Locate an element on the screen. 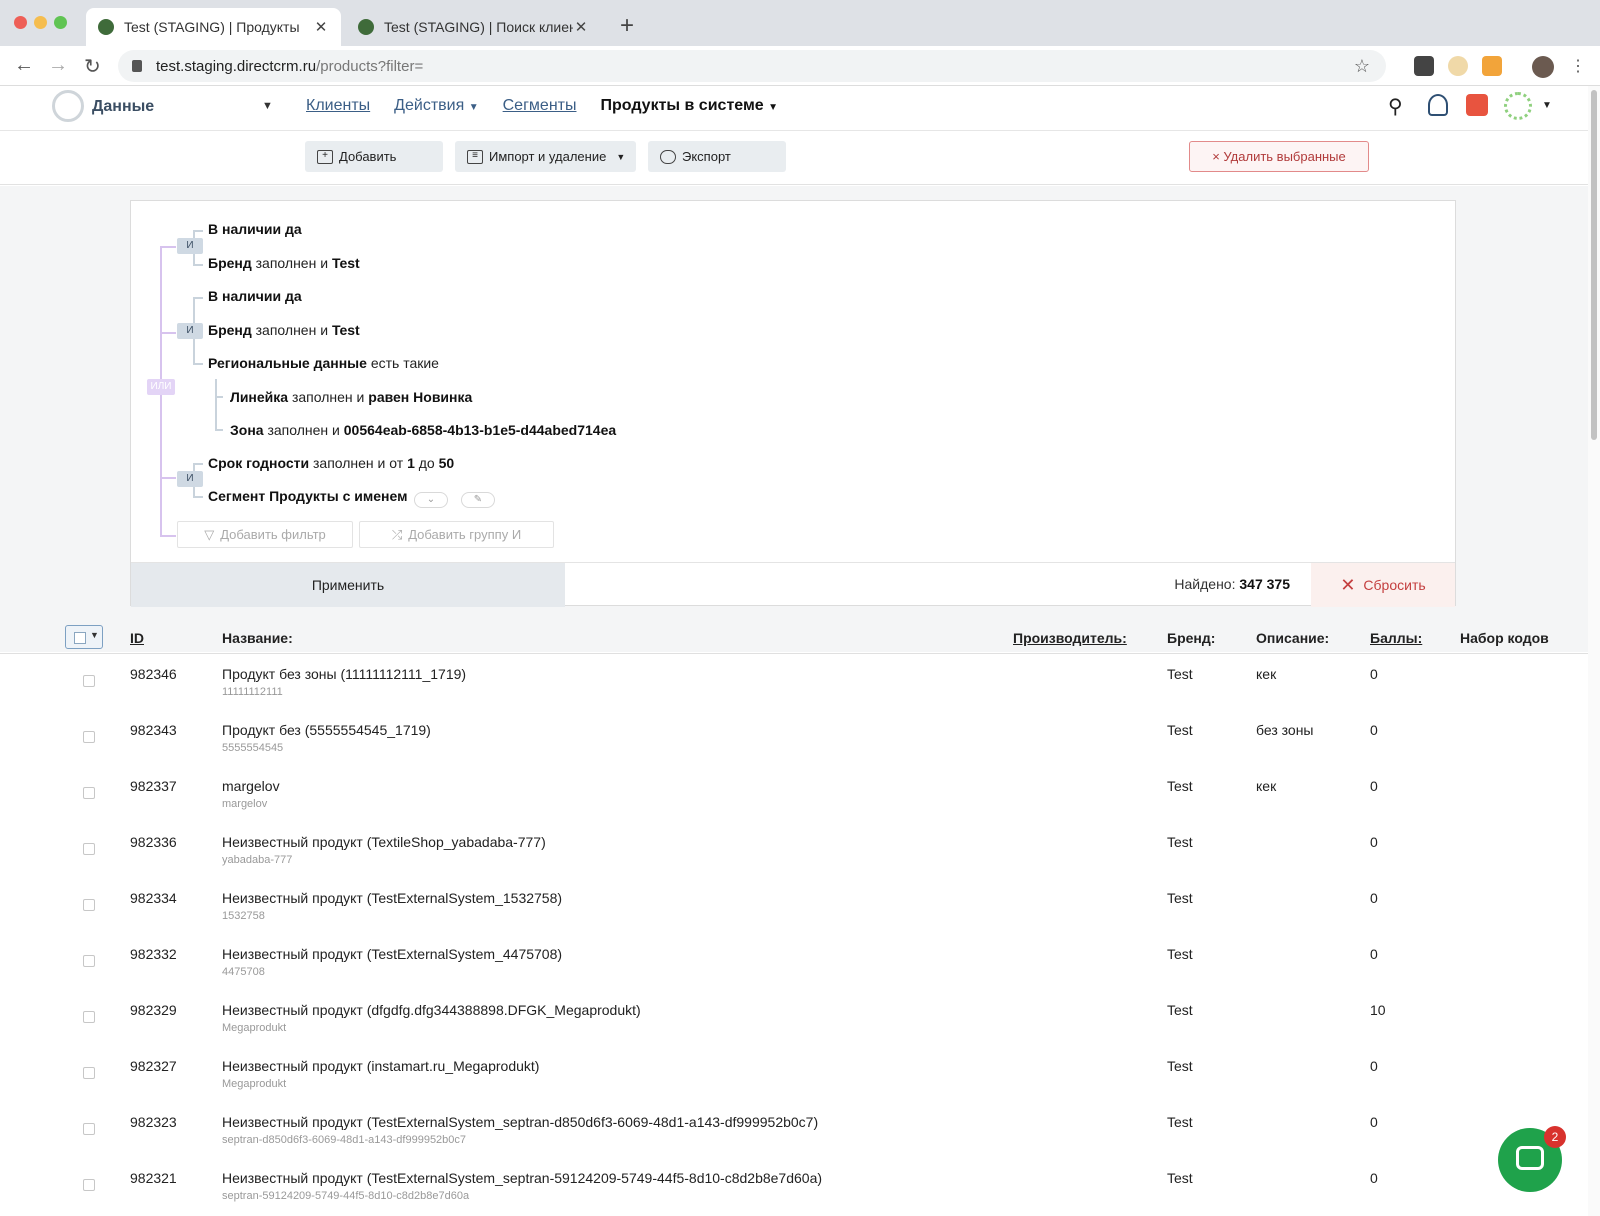  column-id: ID is located at coordinates (137, 638).